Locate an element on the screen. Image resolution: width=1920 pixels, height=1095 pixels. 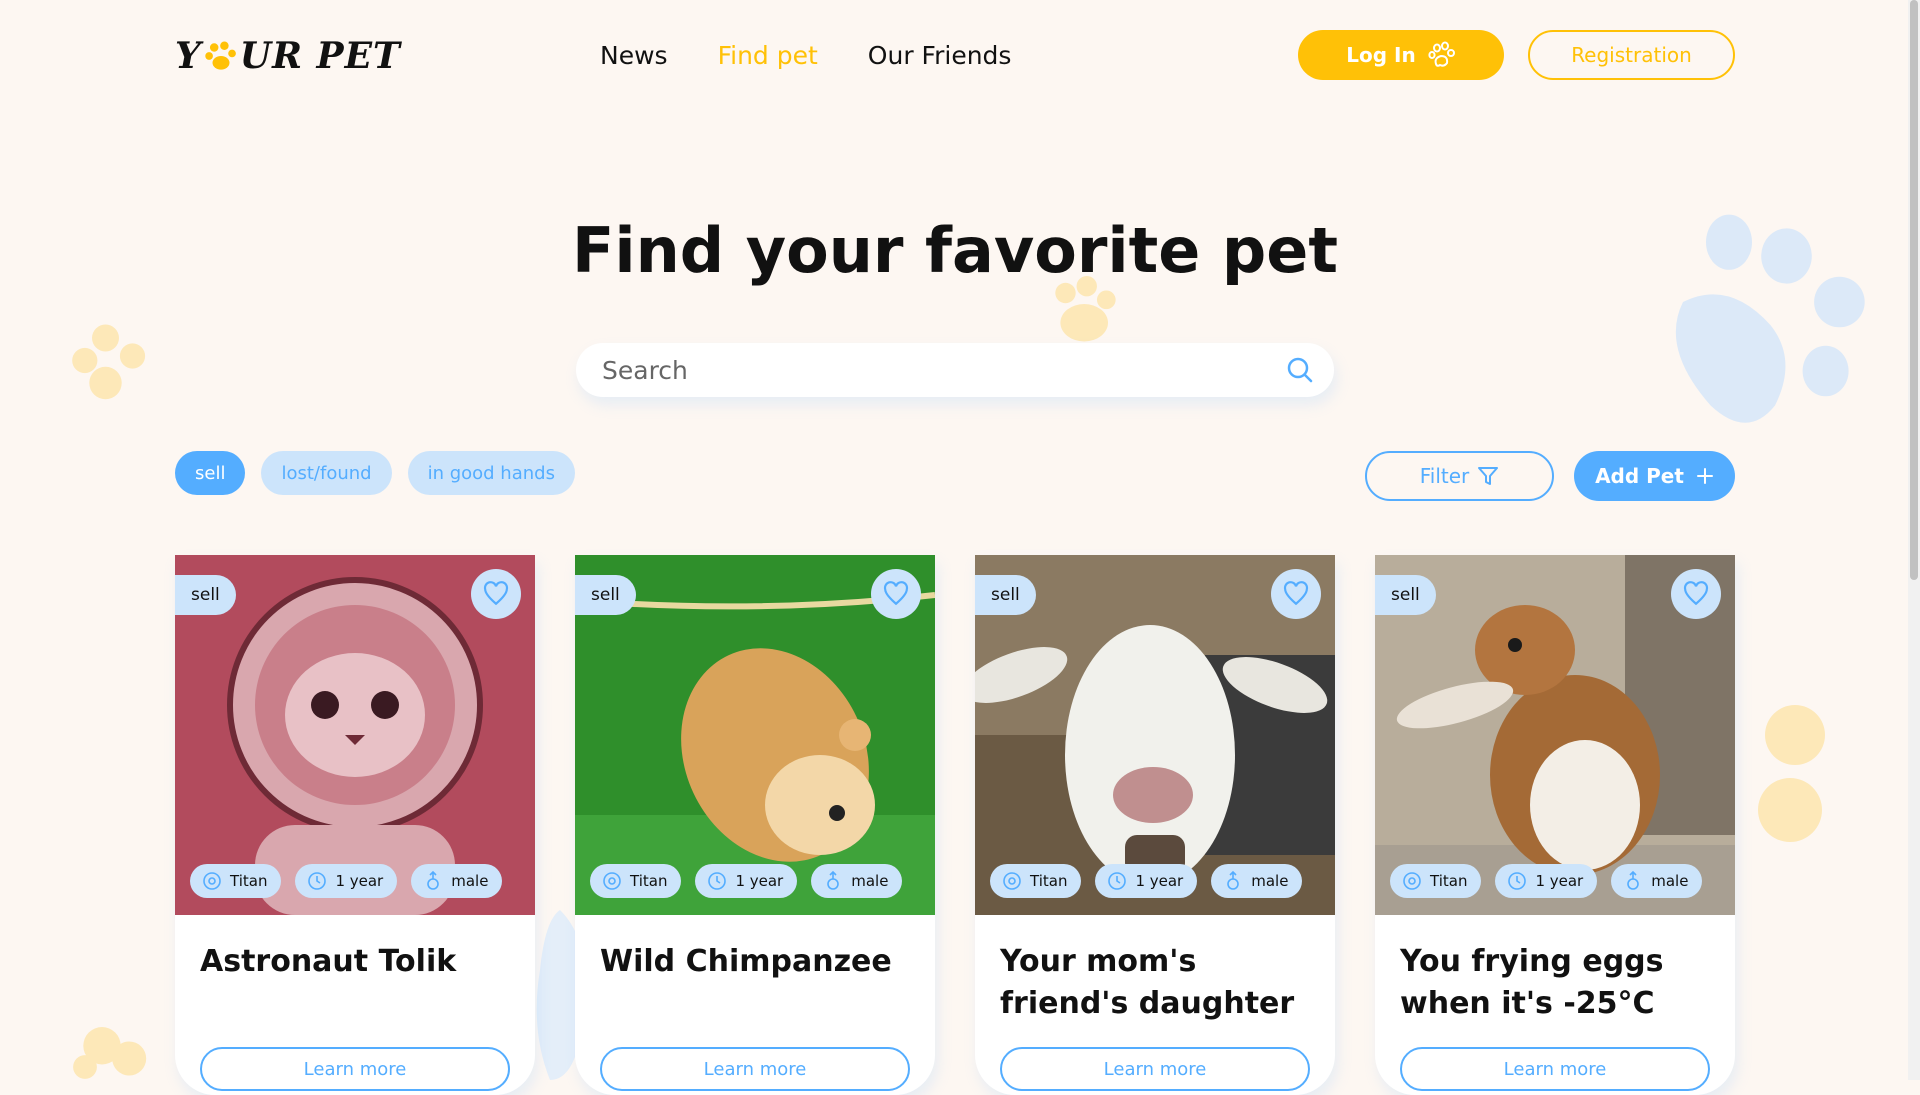
scrollbar is located at coordinates (1914, 540).